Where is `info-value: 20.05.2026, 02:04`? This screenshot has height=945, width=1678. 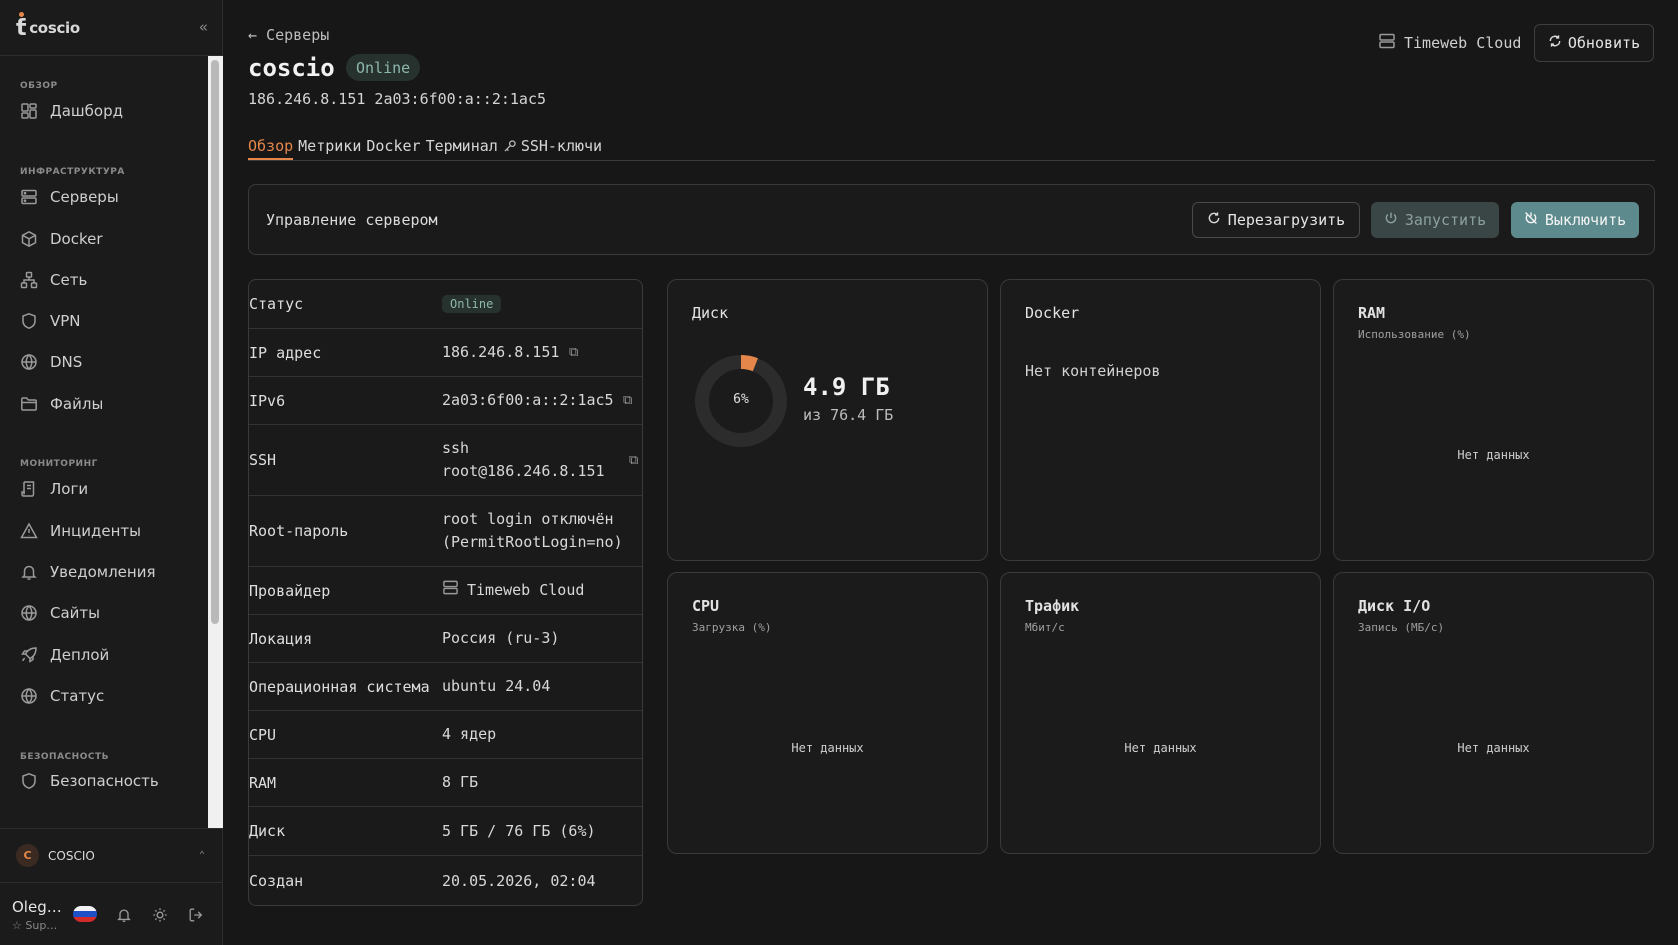
info-value: 20.05.2026, 02:04 is located at coordinates (519, 880).